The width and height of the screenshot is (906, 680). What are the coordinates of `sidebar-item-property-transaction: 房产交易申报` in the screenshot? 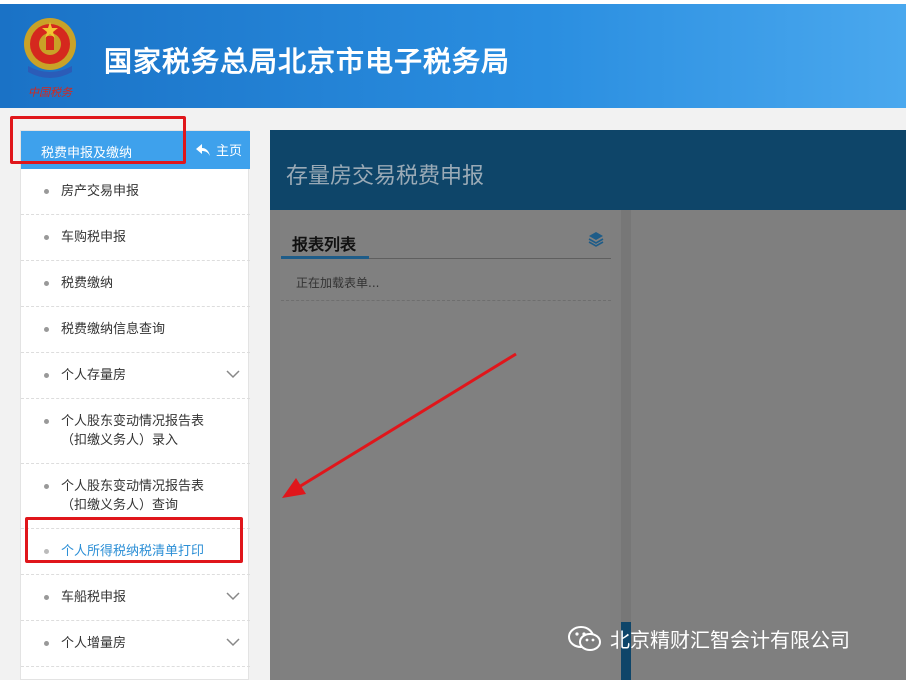 It's located at (135, 192).